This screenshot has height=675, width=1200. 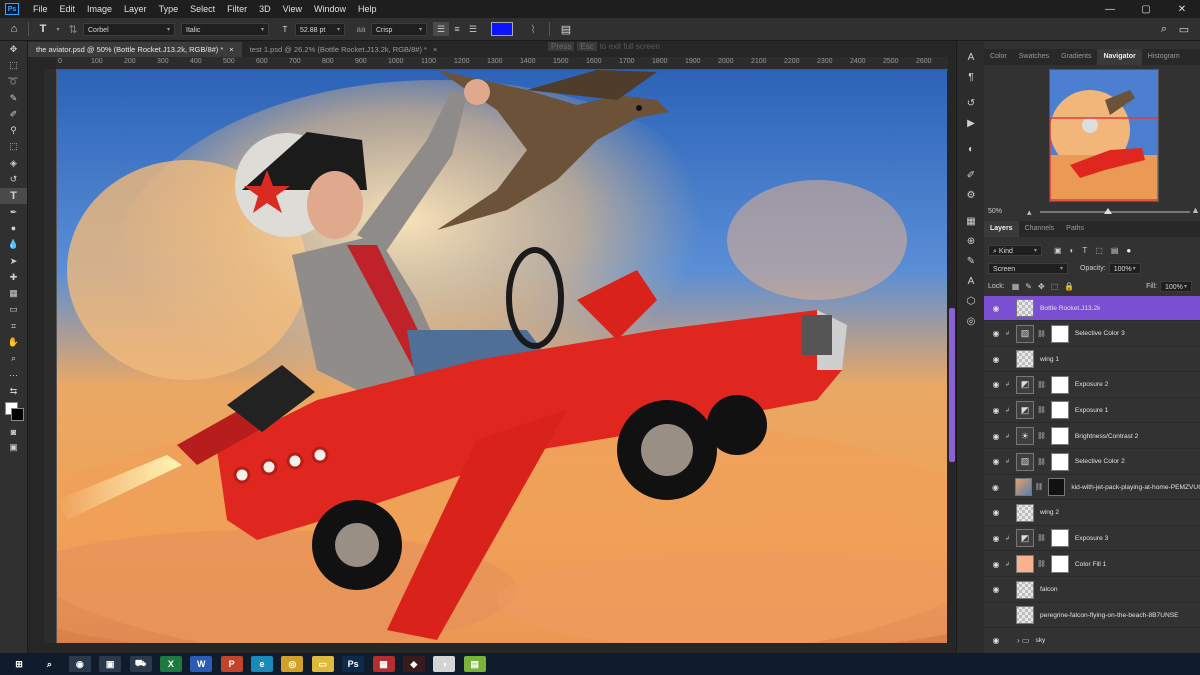 What do you see at coordinates (971, 175) in the screenshot?
I see `brush-settings-icon: ✐` at bounding box center [971, 175].